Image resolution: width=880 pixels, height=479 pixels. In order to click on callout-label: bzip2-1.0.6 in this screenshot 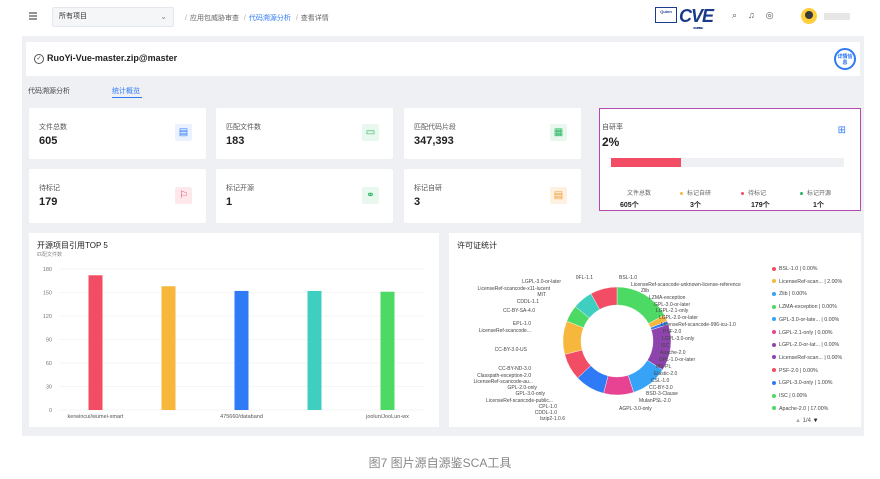, I will do `click(552, 419)`.